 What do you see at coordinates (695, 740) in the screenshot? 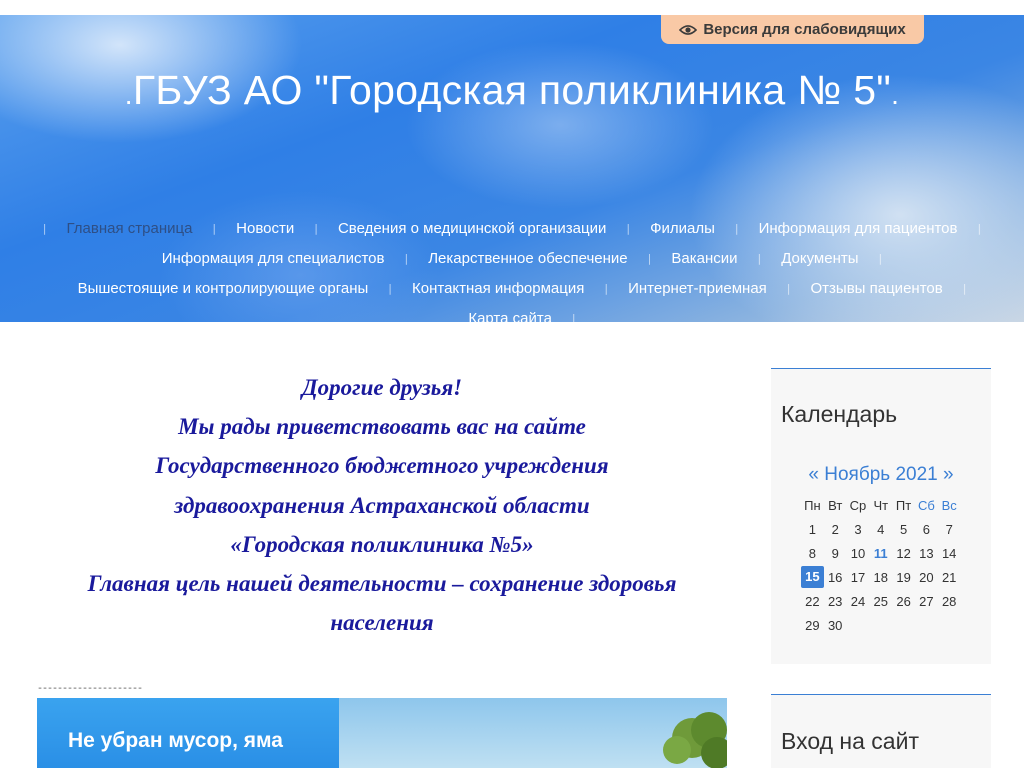
I see `tree-image` at bounding box center [695, 740].